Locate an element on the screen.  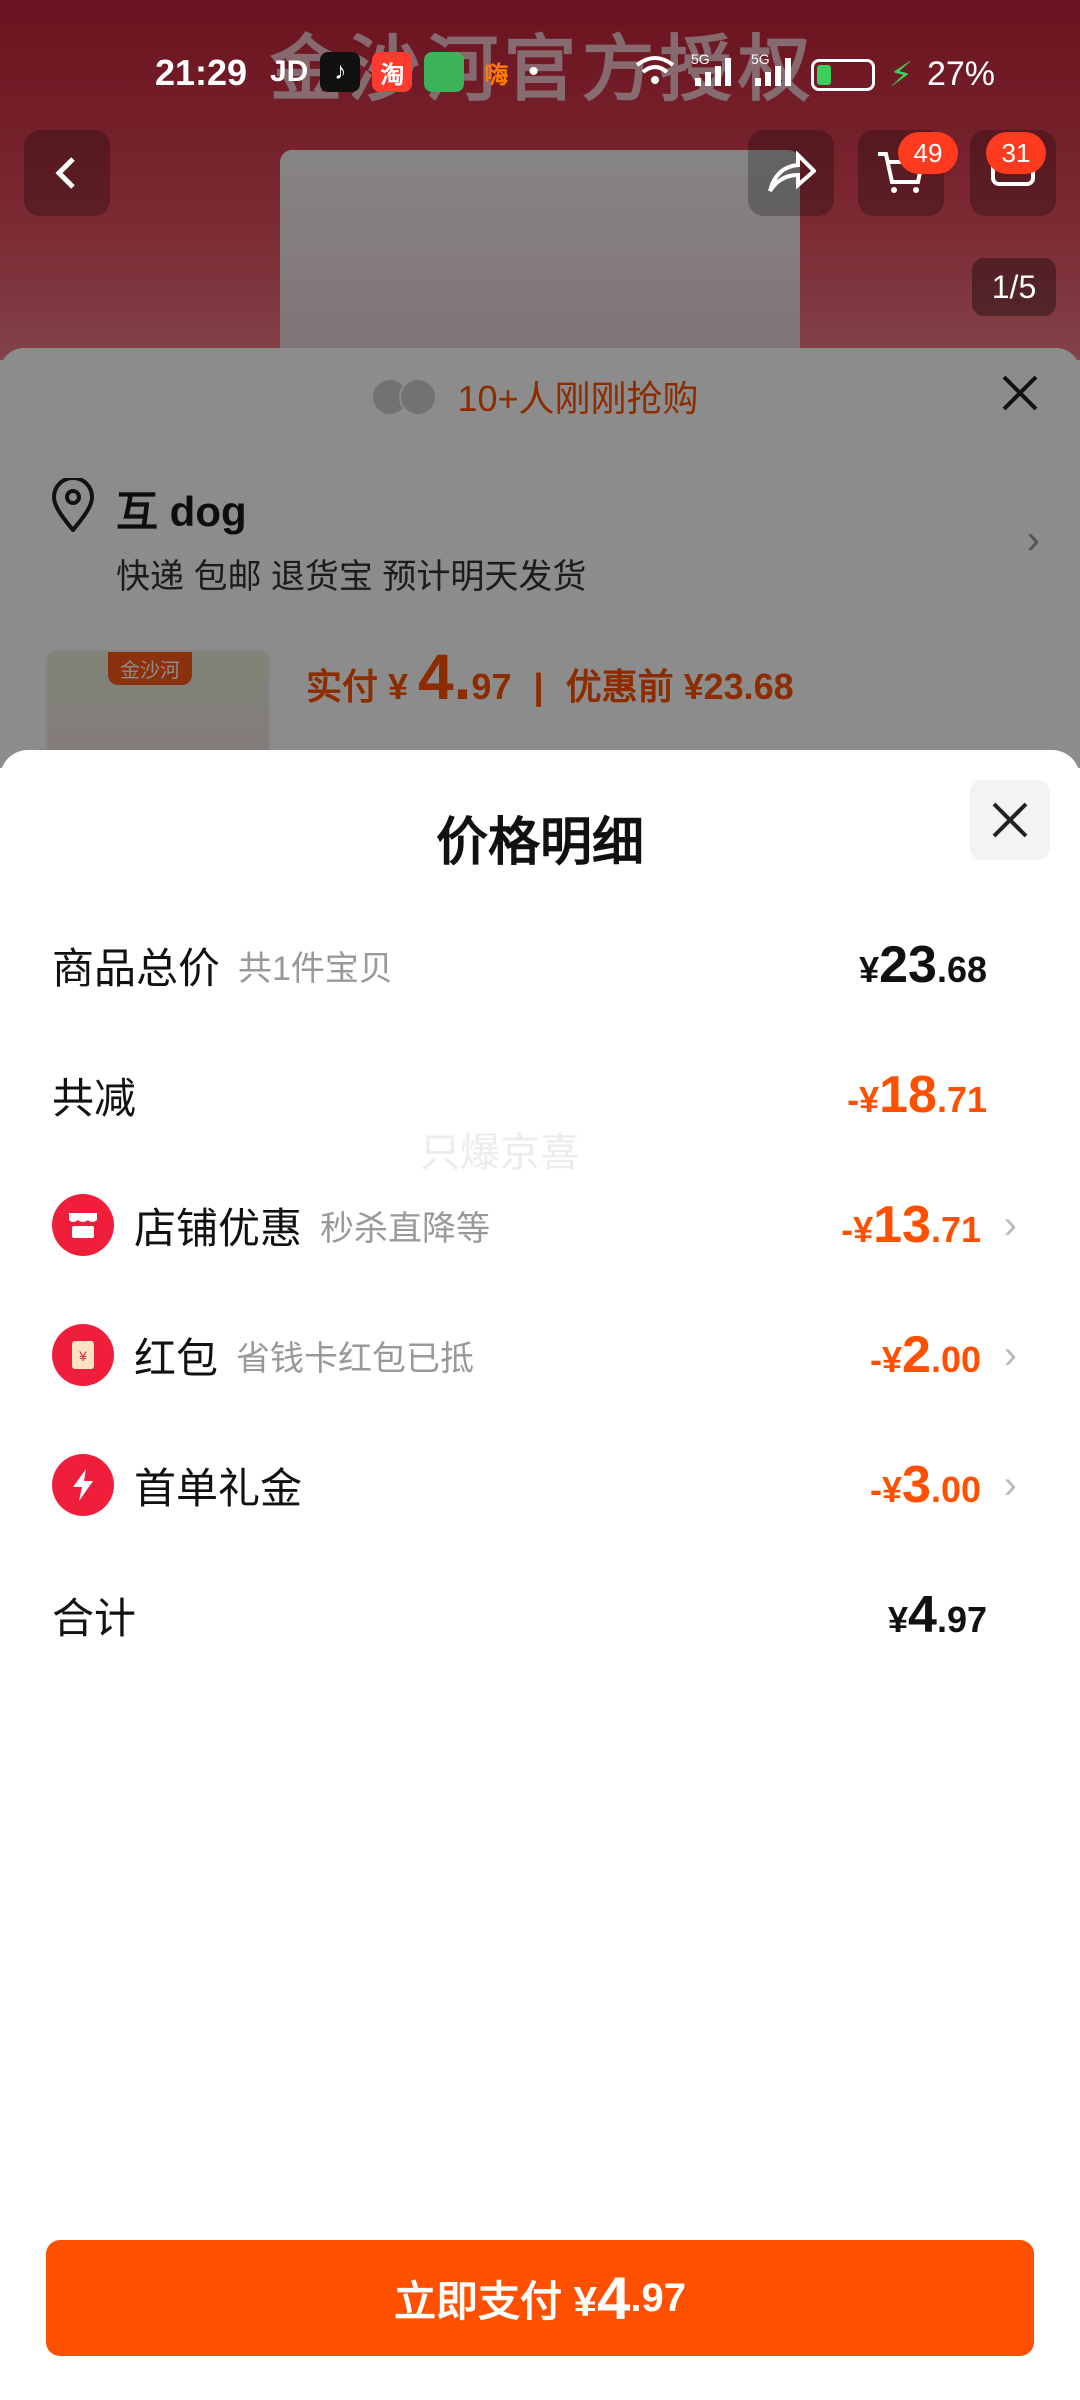
hi-app-icon: 嗨 is located at coordinates (496, 75).